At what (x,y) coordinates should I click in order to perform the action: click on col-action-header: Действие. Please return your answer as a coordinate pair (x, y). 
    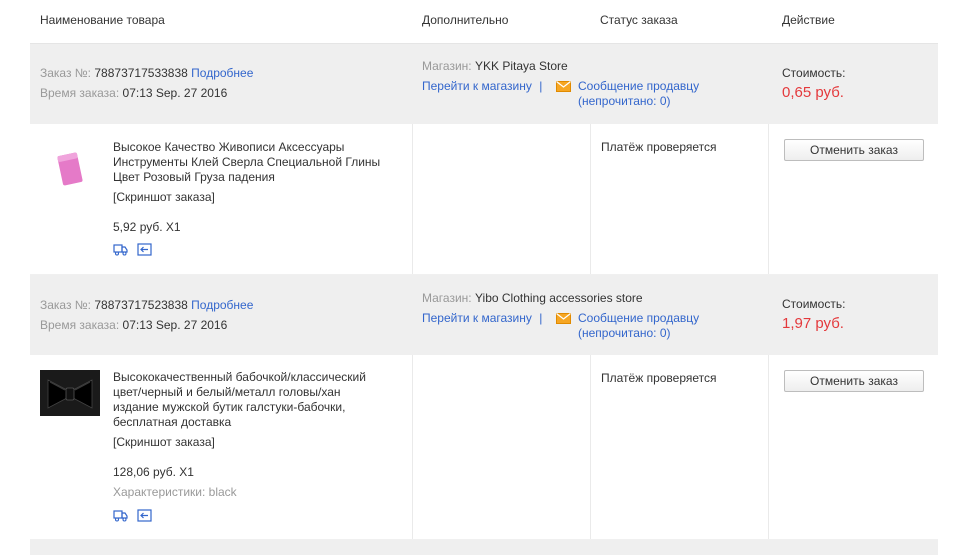
    Looking at the image, I should click on (808, 20).